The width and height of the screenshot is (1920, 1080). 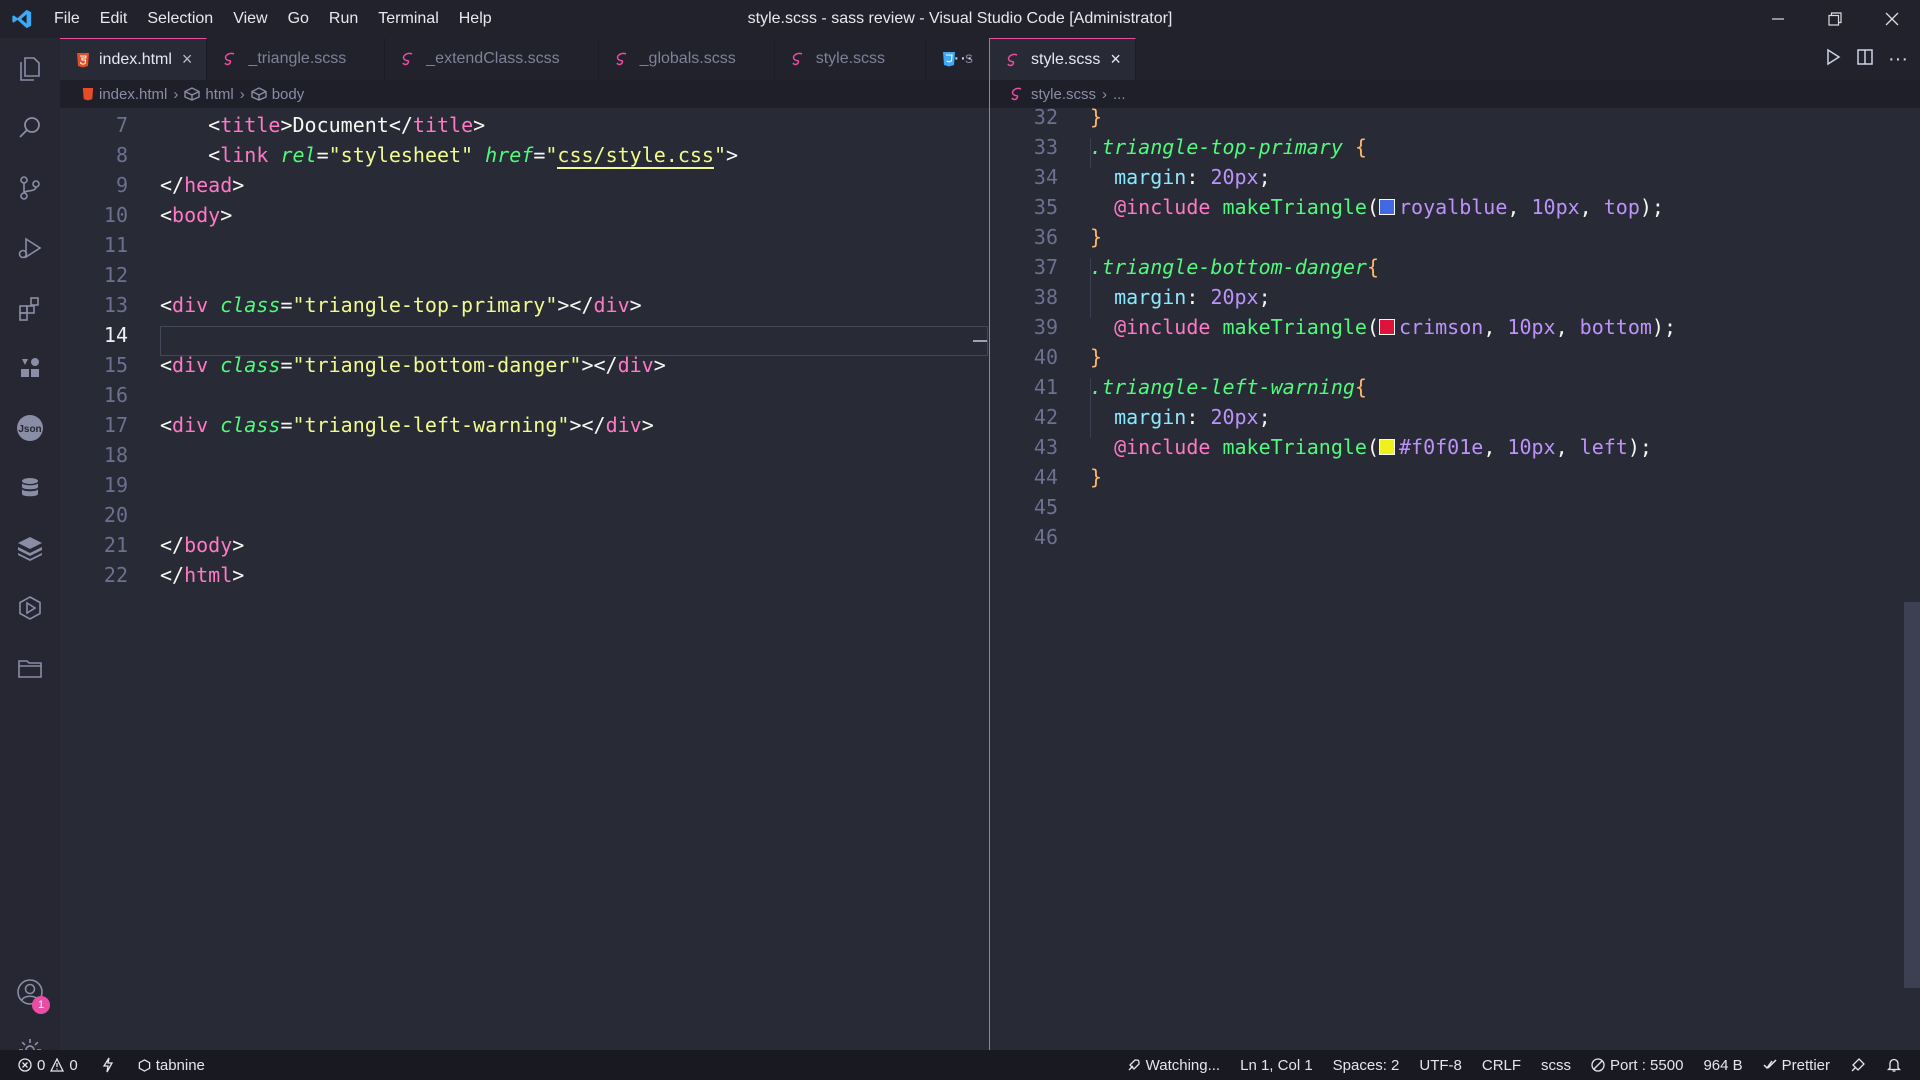 I want to click on html-file-icon, so click(x=83, y=60).